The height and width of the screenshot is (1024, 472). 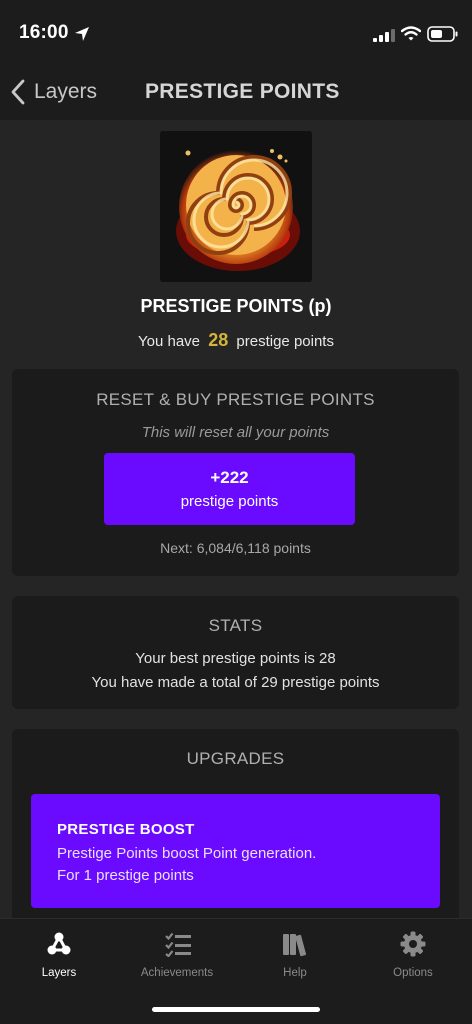 What do you see at coordinates (235, 625) in the screenshot?
I see `stats-heading: STATS` at bounding box center [235, 625].